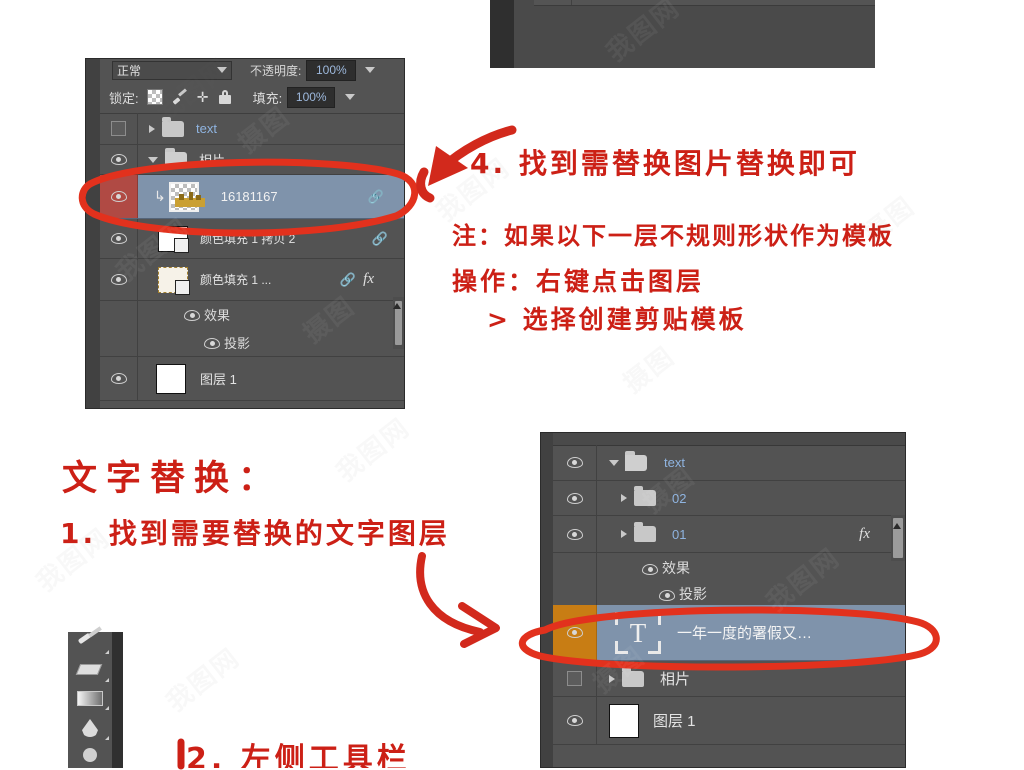 This screenshot has height=770, width=1024. I want to click on watermark-text: 我图网, so click(203, 680).